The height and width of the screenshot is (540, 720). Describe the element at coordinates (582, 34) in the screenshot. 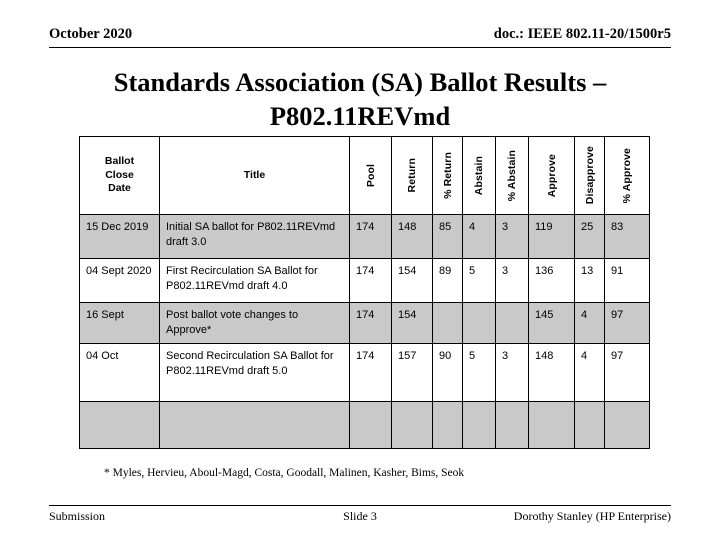

I see `header-doc-number: doc.: IEEE 802.11-20/1500r5` at that location.